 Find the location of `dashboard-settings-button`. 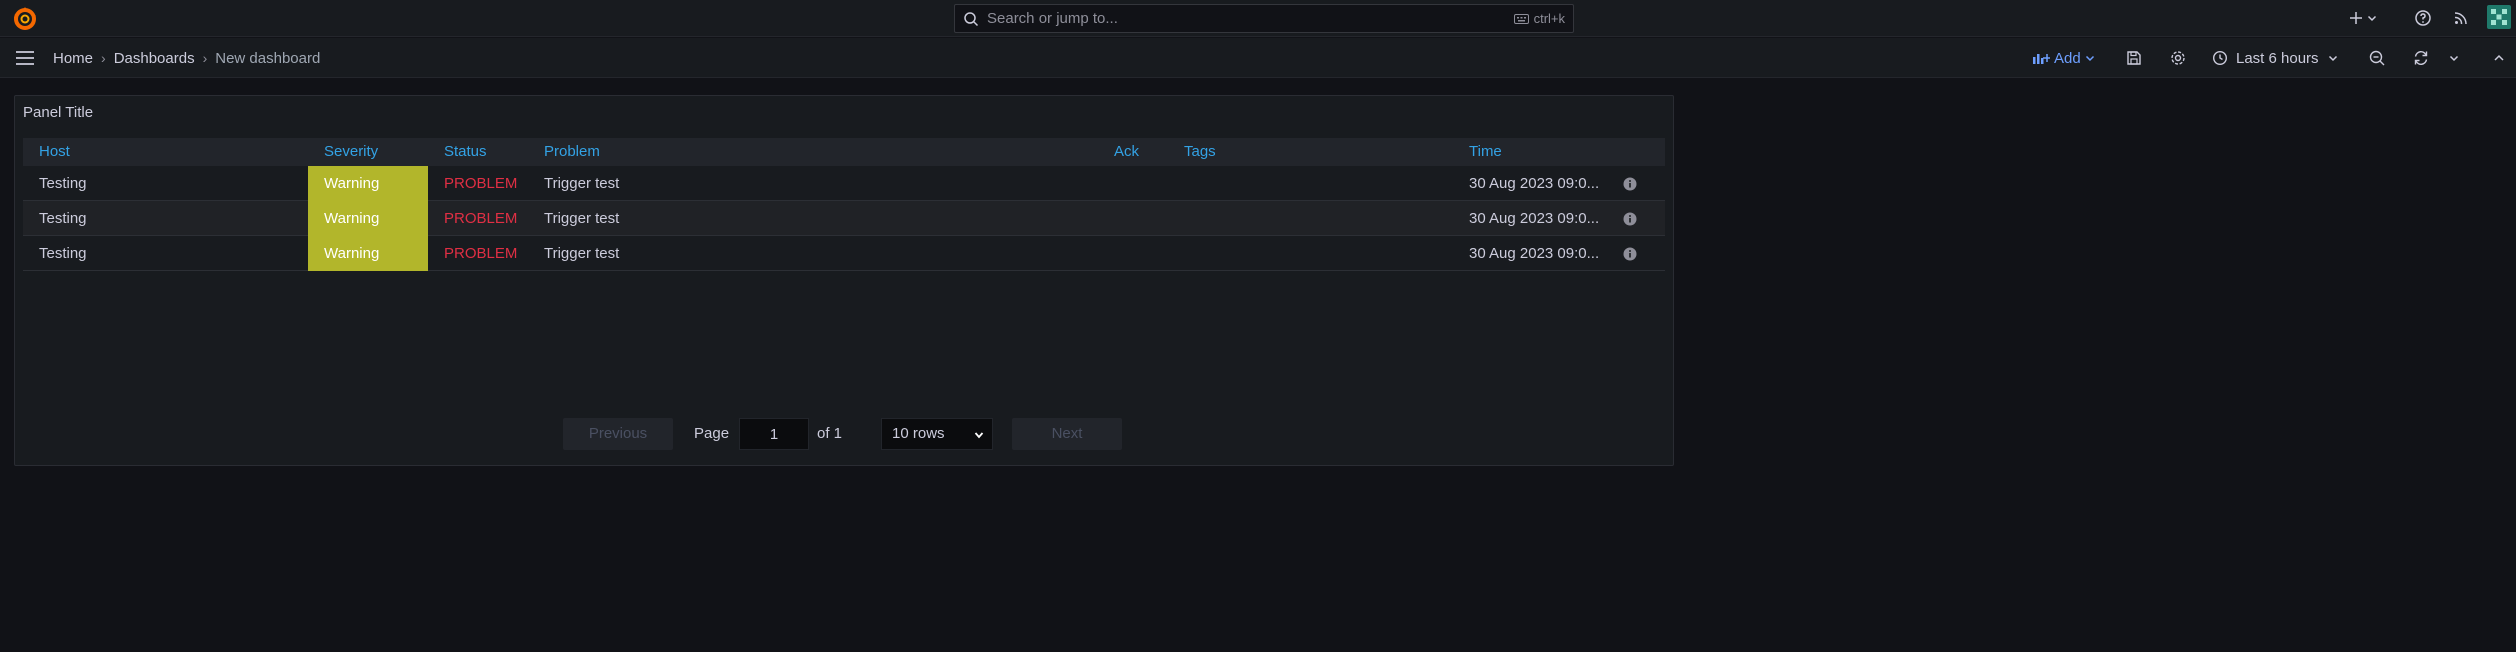

dashboard-settings-button is located at coordinates (2178, 58).